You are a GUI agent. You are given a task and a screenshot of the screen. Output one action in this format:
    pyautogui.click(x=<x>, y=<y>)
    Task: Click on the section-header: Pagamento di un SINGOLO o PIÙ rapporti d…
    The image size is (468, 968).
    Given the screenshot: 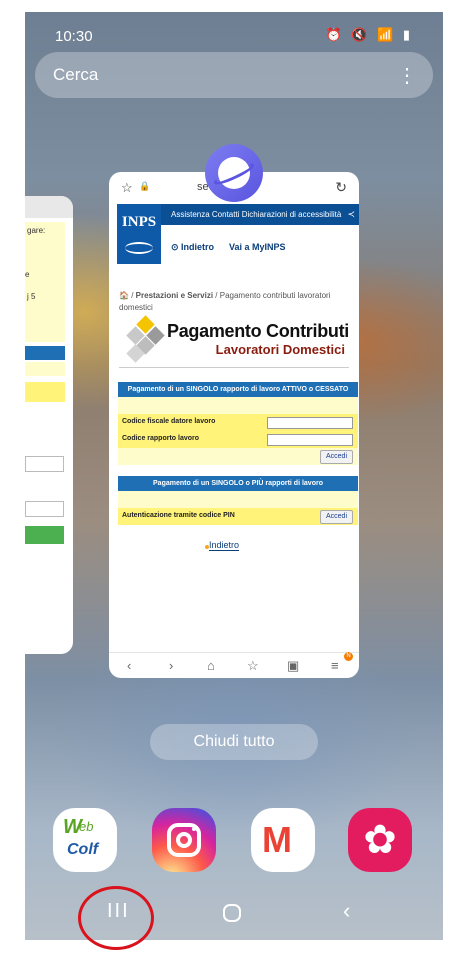 What is the action you would take?
    pyautogui.click(x=238, y=483)
    